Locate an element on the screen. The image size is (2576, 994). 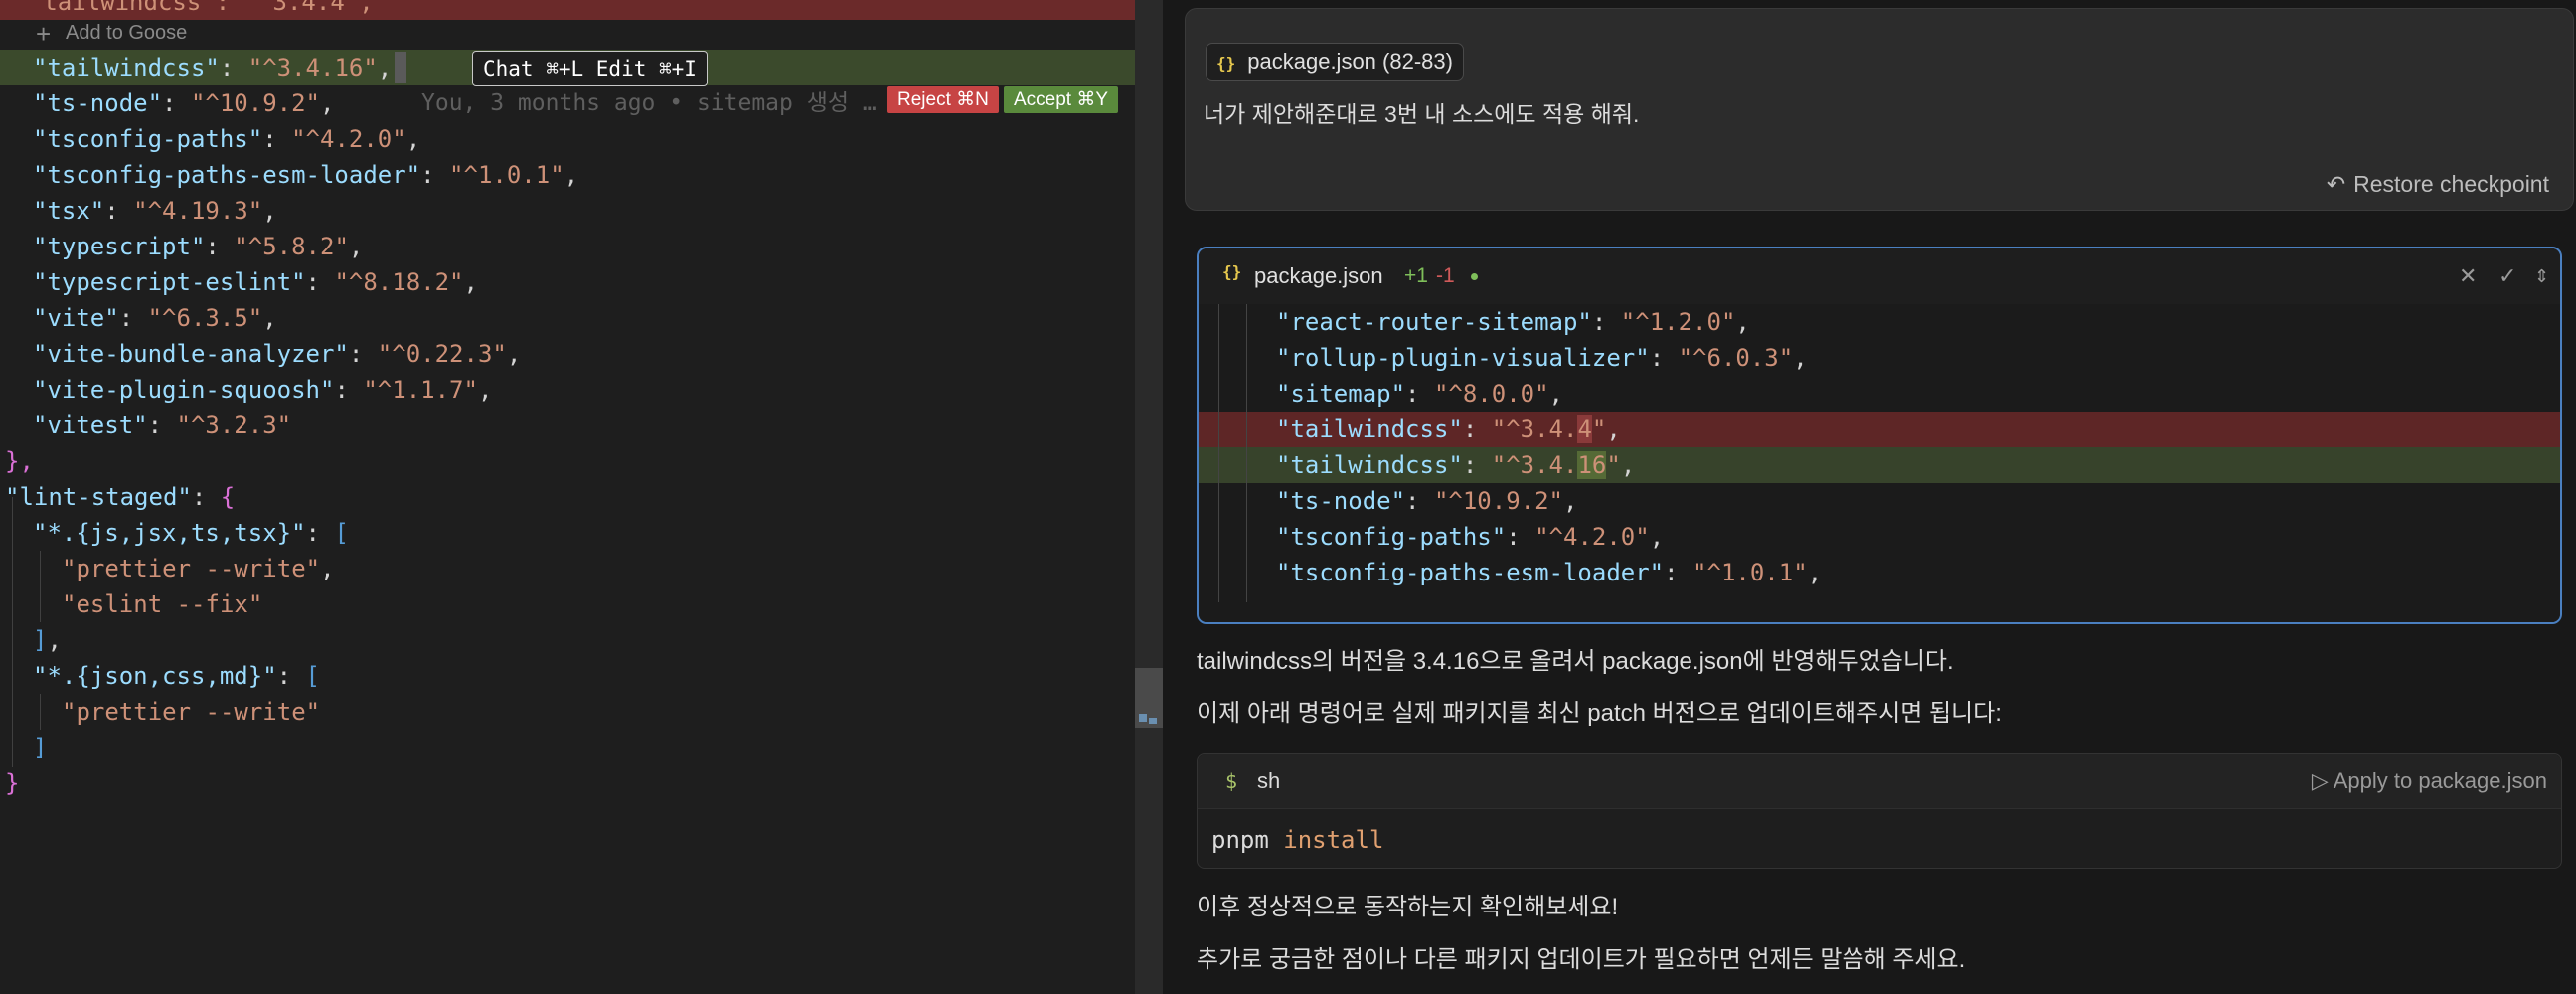
line-text: "tsconfig-paths-esm-loader": "^1.0.1", is located at coordinates (305, 175).